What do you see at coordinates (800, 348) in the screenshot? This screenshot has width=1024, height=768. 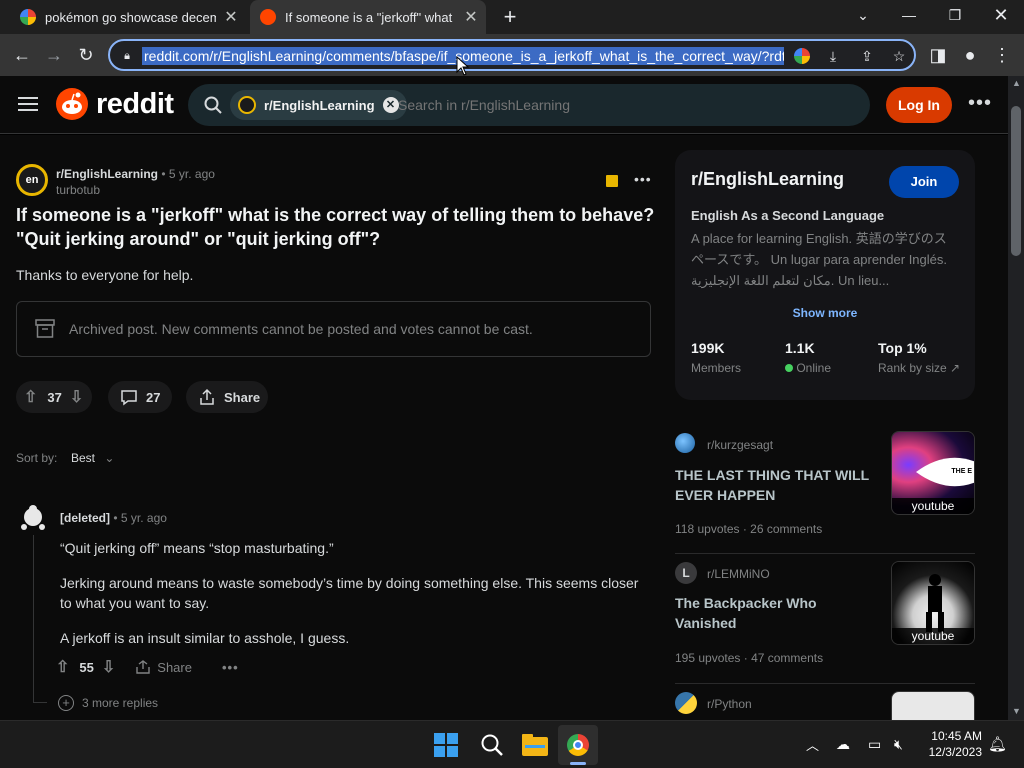 I see `stat-value: 1.1K` at bounding box center [800, 348].